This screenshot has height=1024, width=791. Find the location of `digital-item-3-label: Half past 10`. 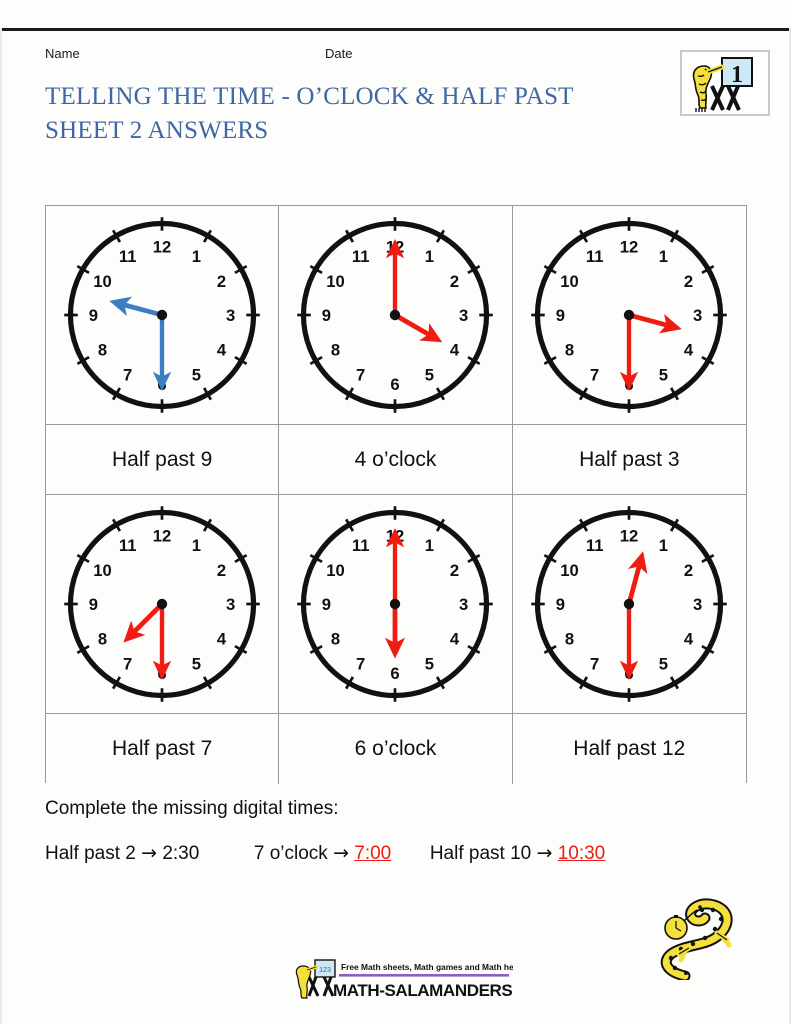

digital-item-3-label: Half past 10 is located at coordinates (480, 853).